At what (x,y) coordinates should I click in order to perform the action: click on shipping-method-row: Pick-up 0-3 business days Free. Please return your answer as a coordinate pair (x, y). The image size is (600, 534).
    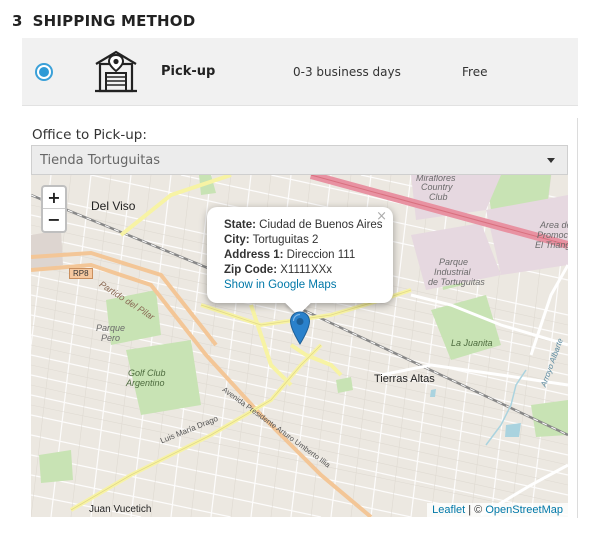
    Looking at the image, I should click on (300, 72).